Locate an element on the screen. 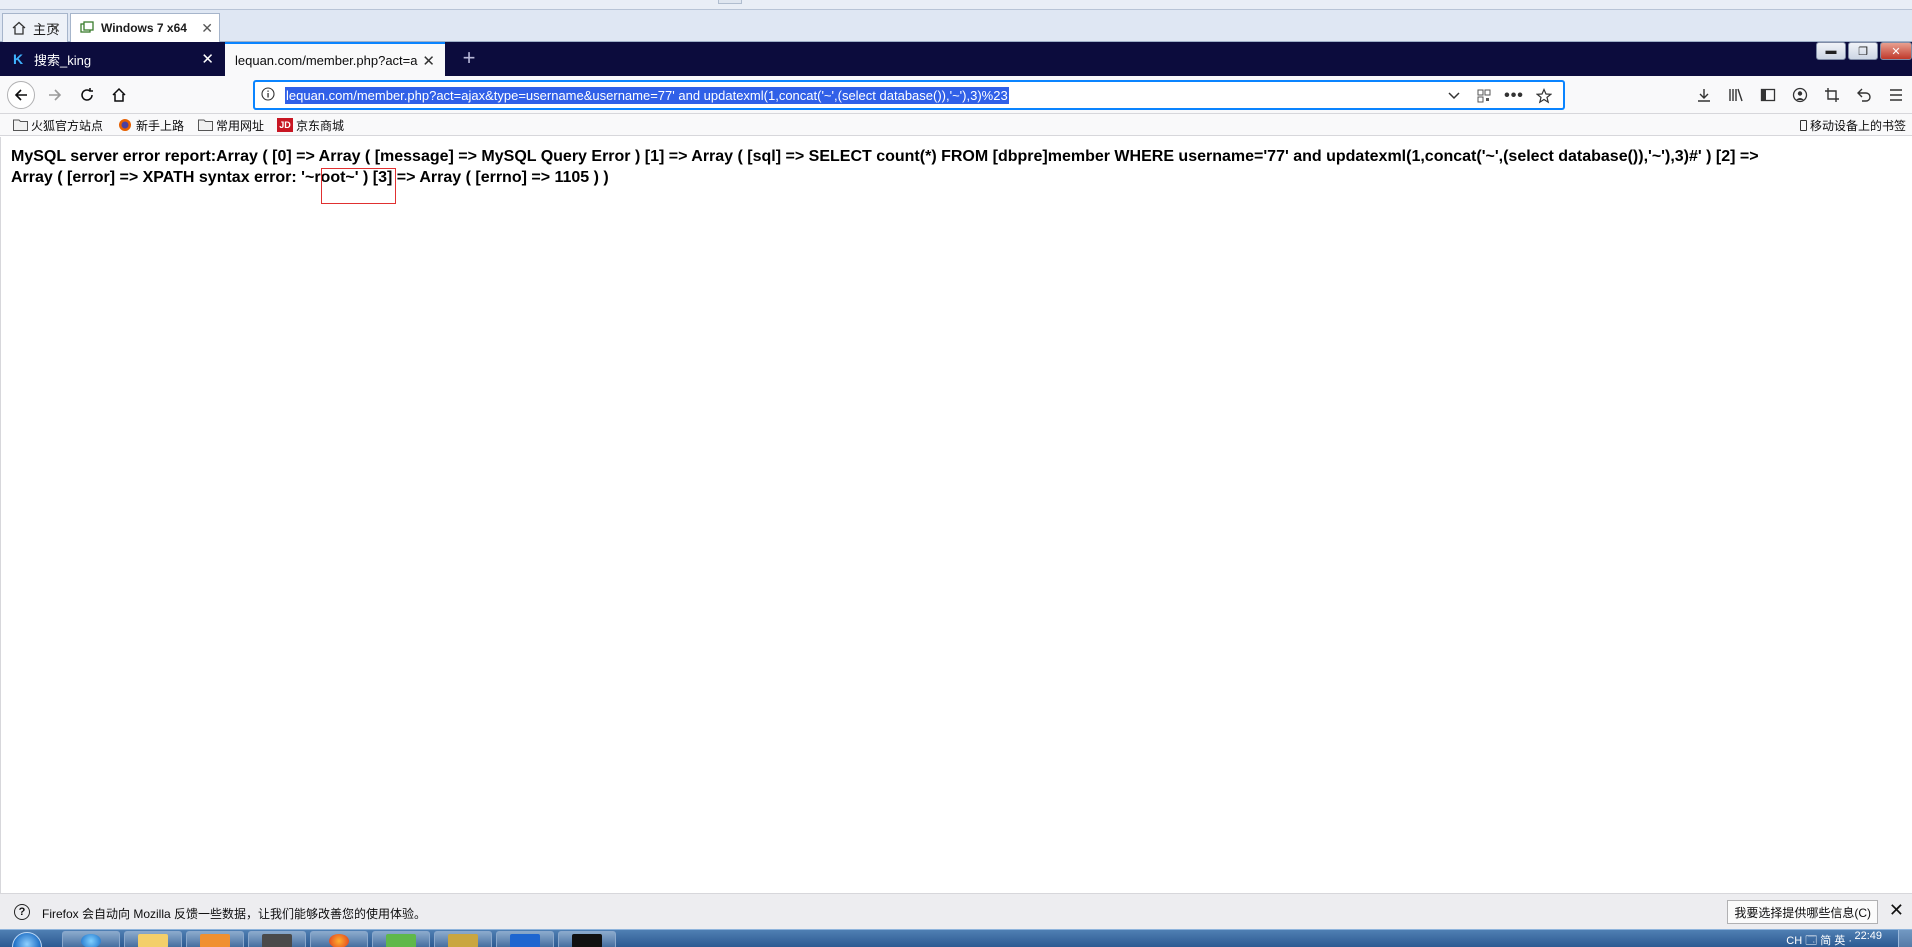 This screenshot has height=947, width=1912. menu-icon is located at coordinates (1896, 95).